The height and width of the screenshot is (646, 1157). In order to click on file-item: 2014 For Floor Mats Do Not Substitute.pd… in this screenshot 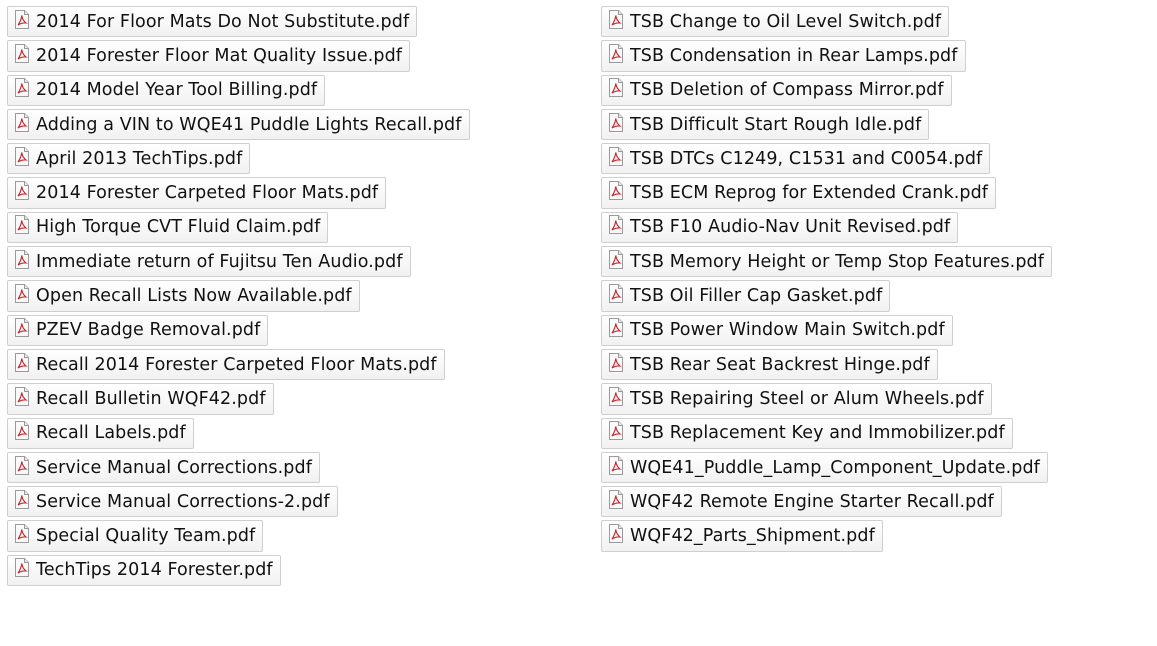, I will do `click(212, 22)`.